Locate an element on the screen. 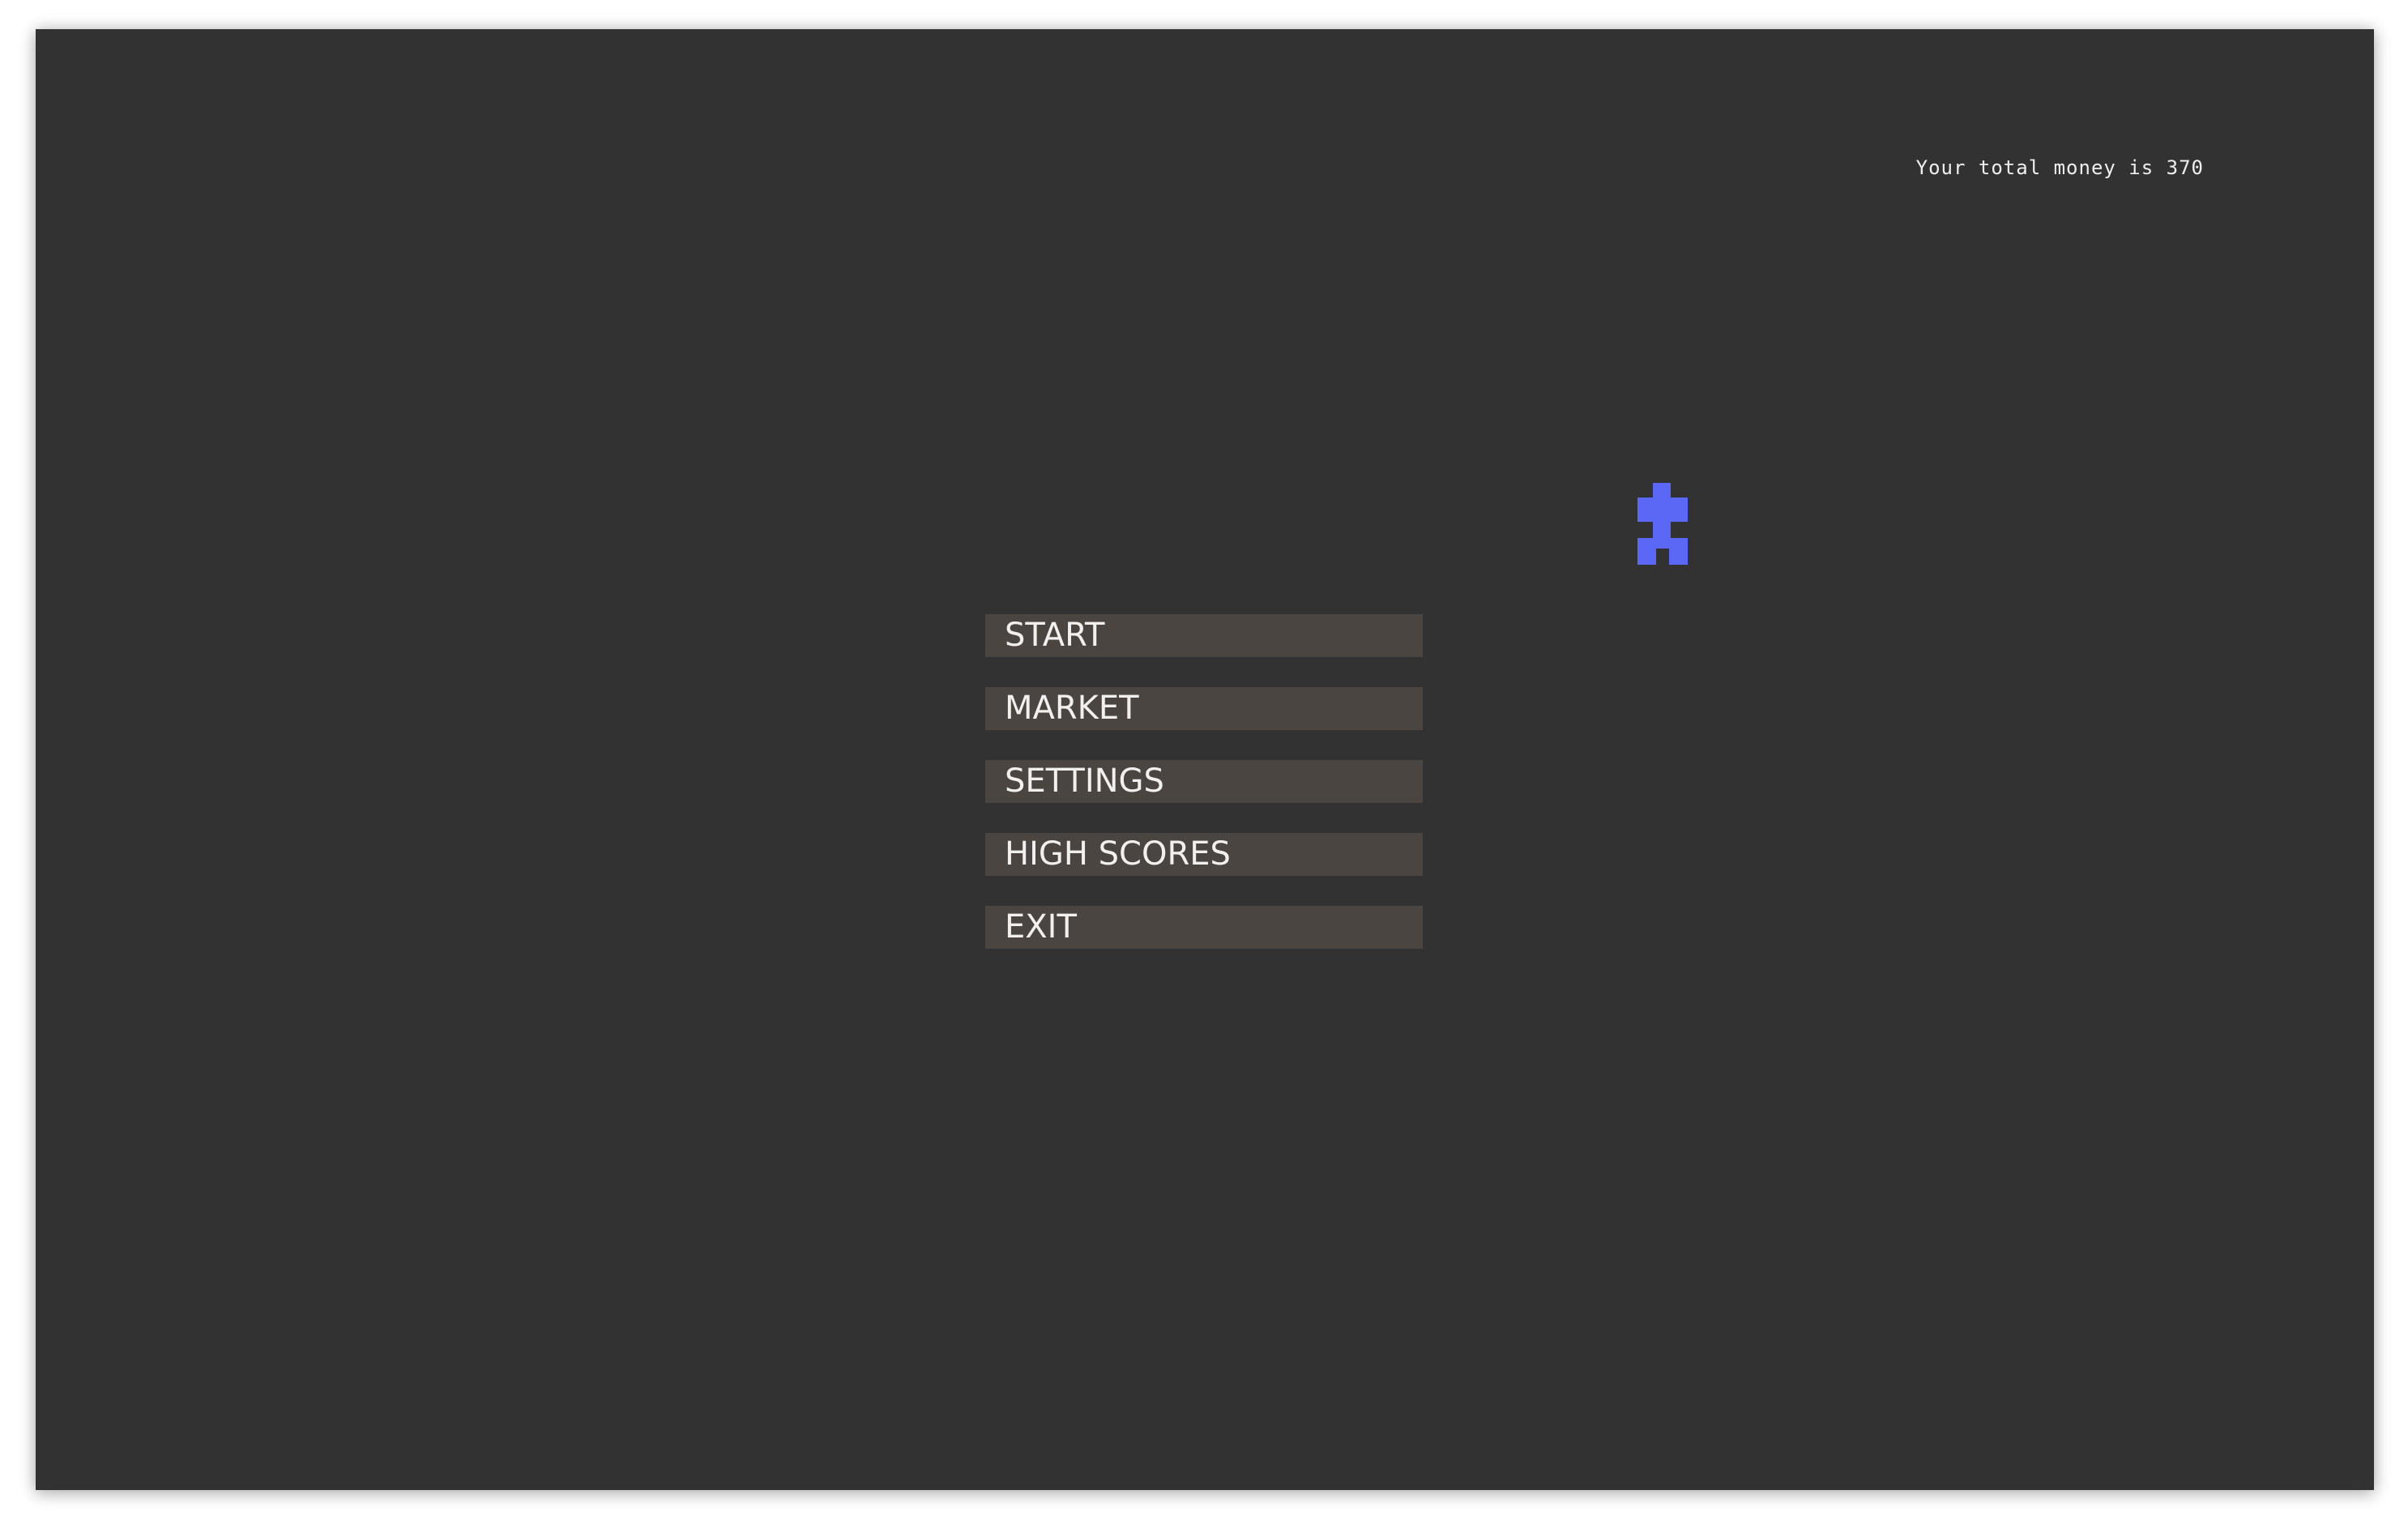  puzzle-piece-icon is located at coordinates (1662, 524).